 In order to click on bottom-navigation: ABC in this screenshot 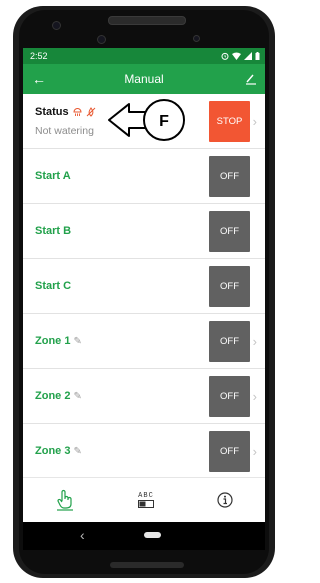, I will do `click(144, 499)`.